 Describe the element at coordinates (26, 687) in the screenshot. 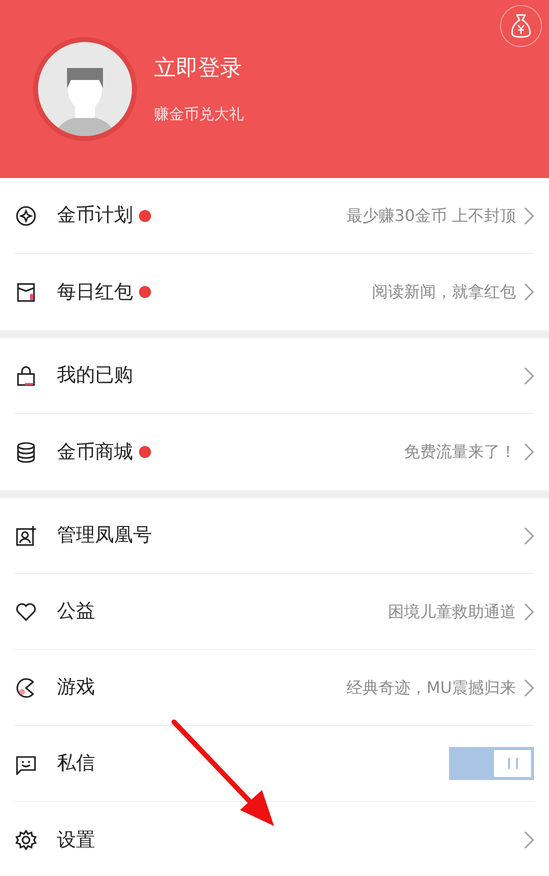

I see `pacman-icon` at that location.